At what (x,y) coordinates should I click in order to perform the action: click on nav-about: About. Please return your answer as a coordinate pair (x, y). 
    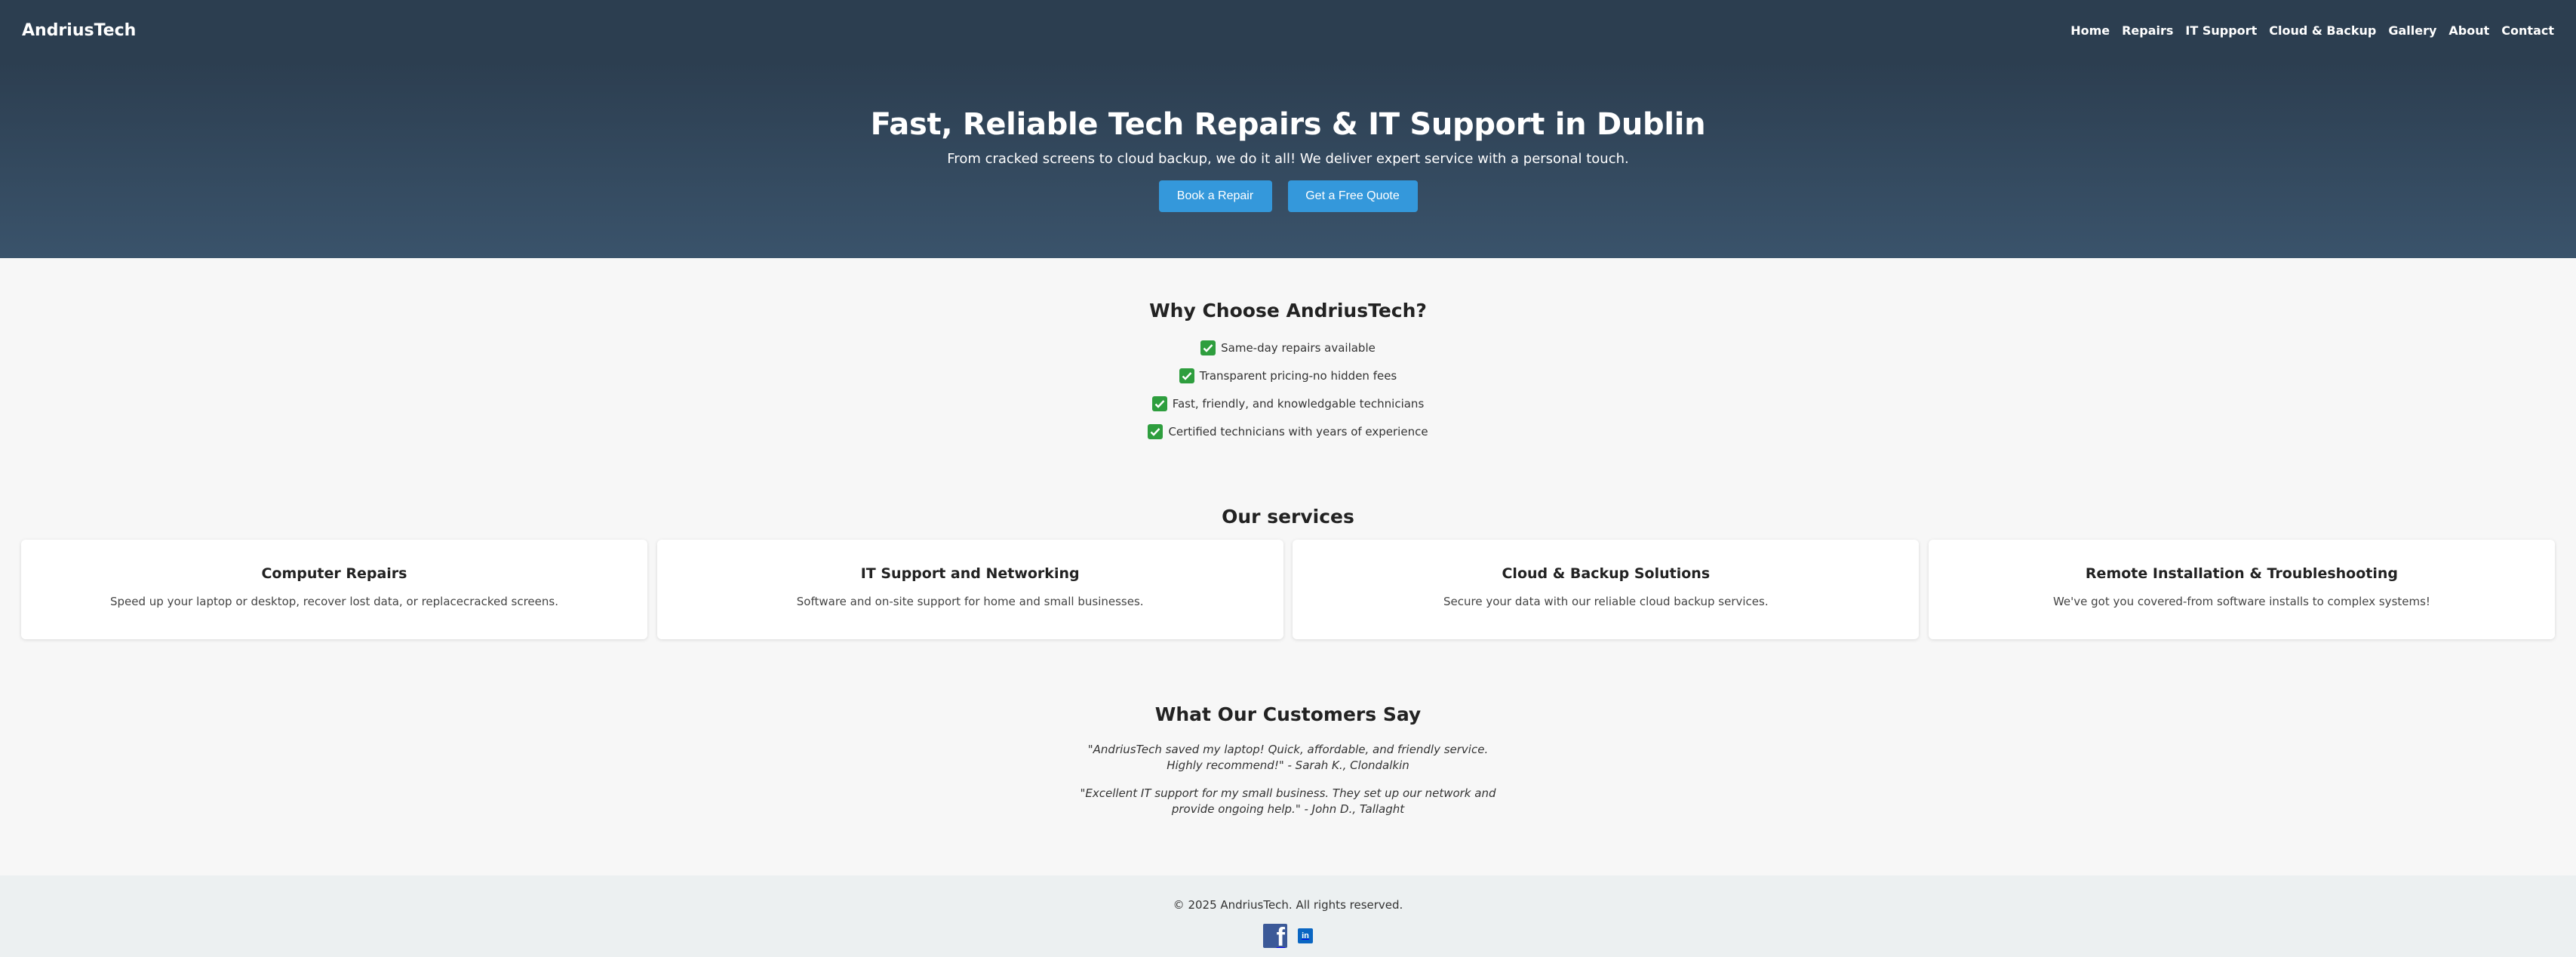
    Looking at the image, I should click on (2468, 30).